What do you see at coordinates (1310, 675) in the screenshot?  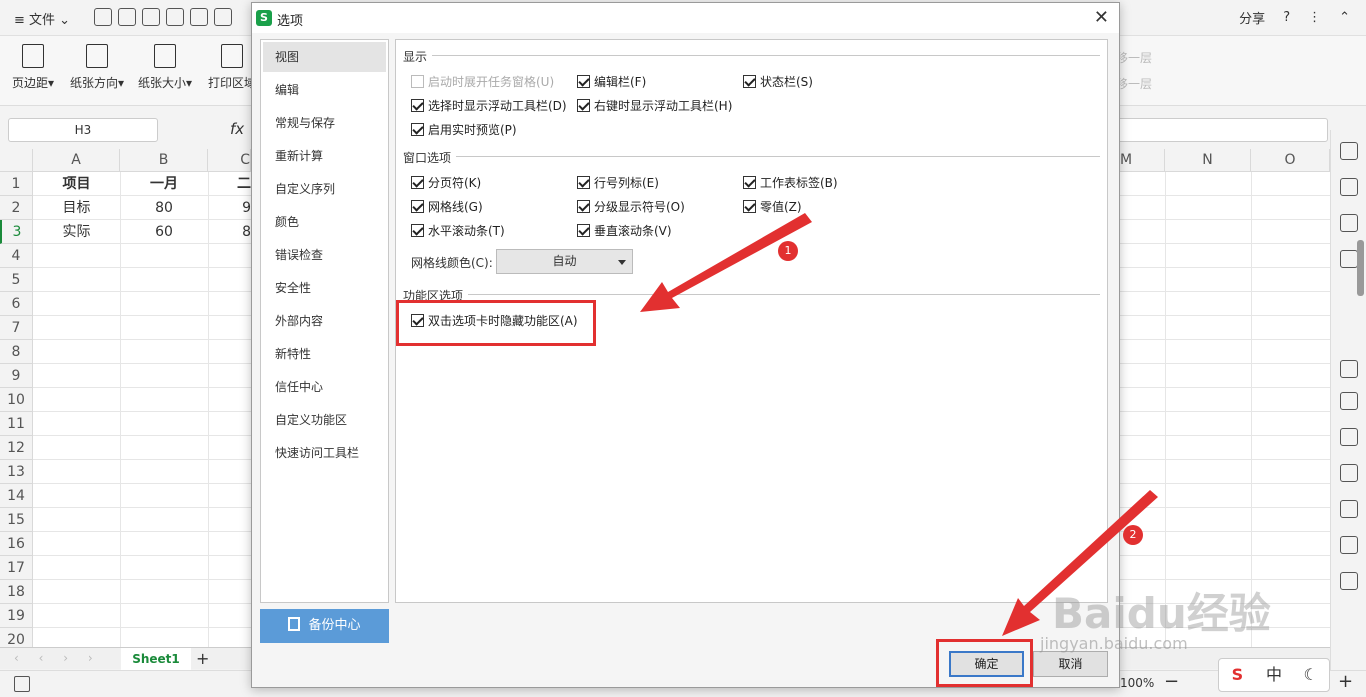 I see `moon-icon: ☾` at bounding box center [1310, 675].